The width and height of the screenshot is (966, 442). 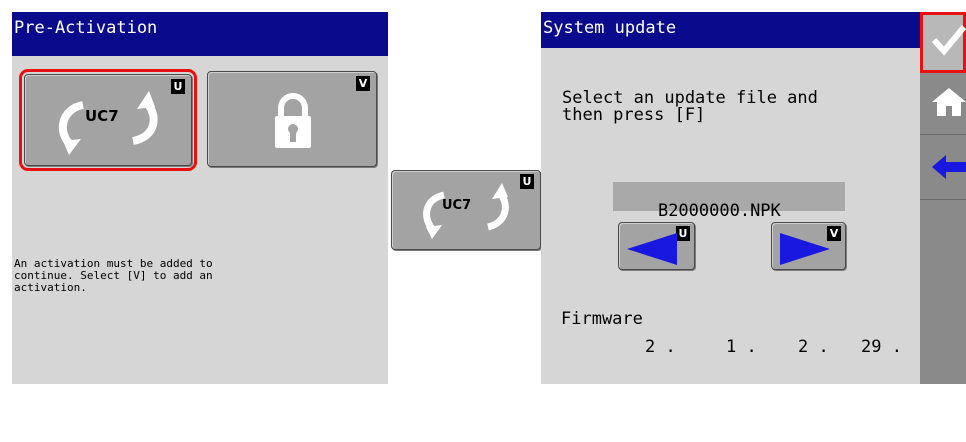 I want to click on next-file-button: V, so click(x=808, y=246).